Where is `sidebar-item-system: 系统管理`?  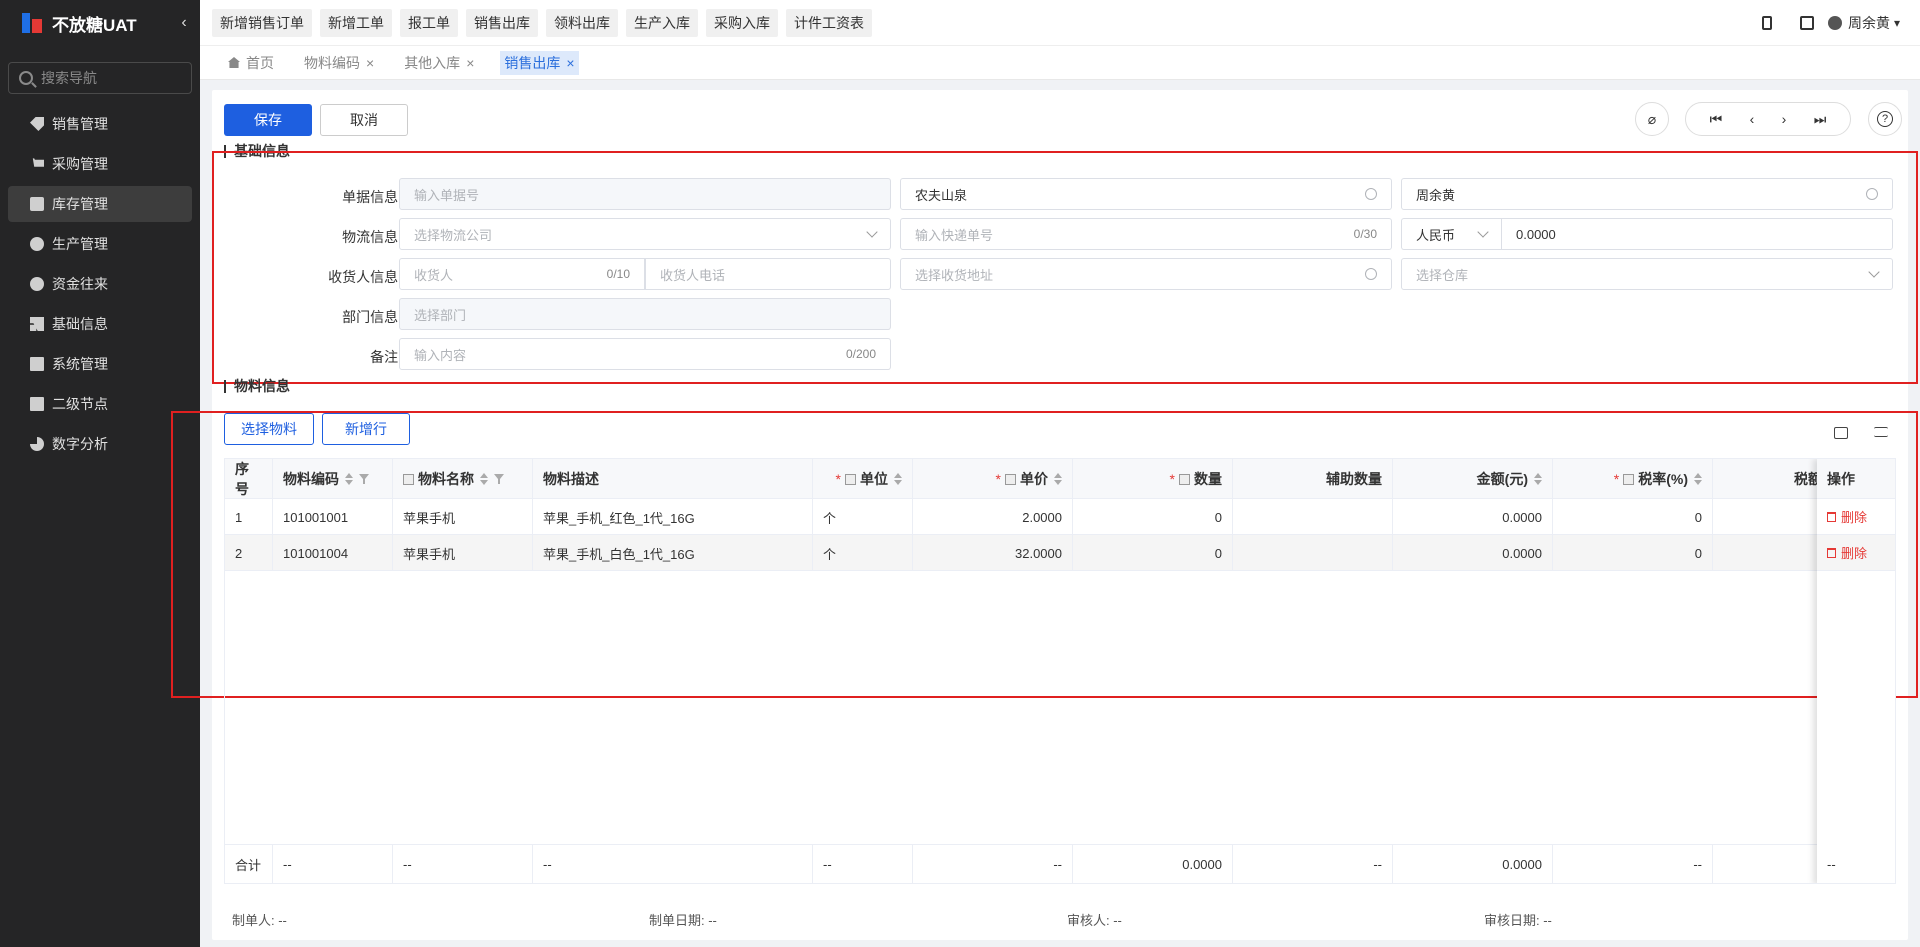
sidebar-item-system: 系统管理 is located at coordinates (100, 364).